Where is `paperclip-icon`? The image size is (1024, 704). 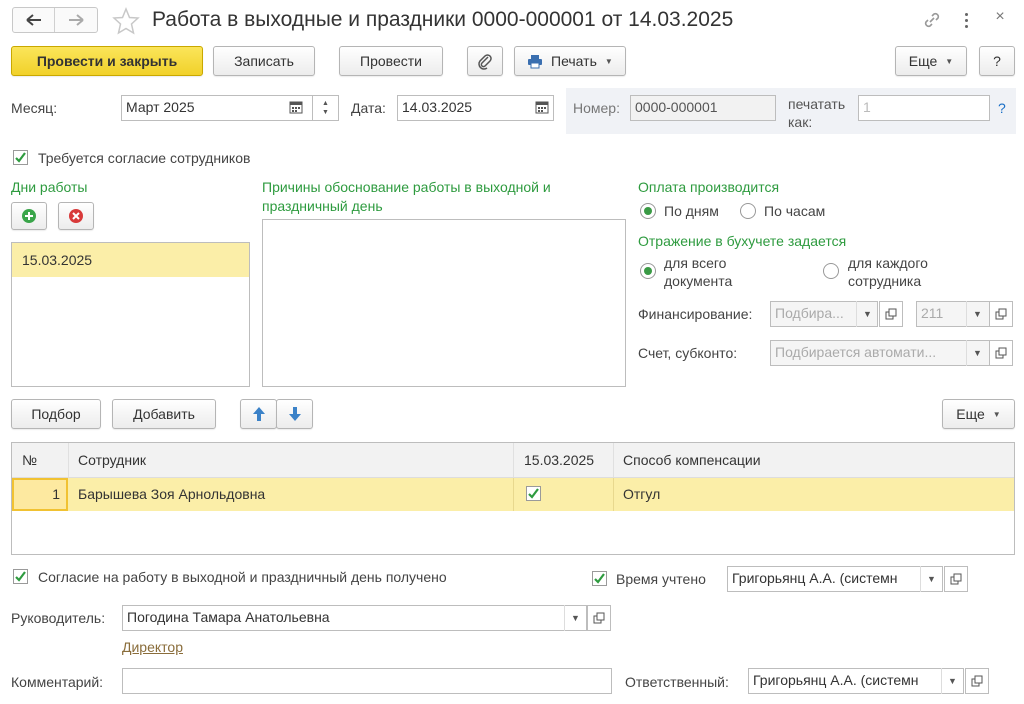
paperclip-icon is located at coordinates (485, 62).